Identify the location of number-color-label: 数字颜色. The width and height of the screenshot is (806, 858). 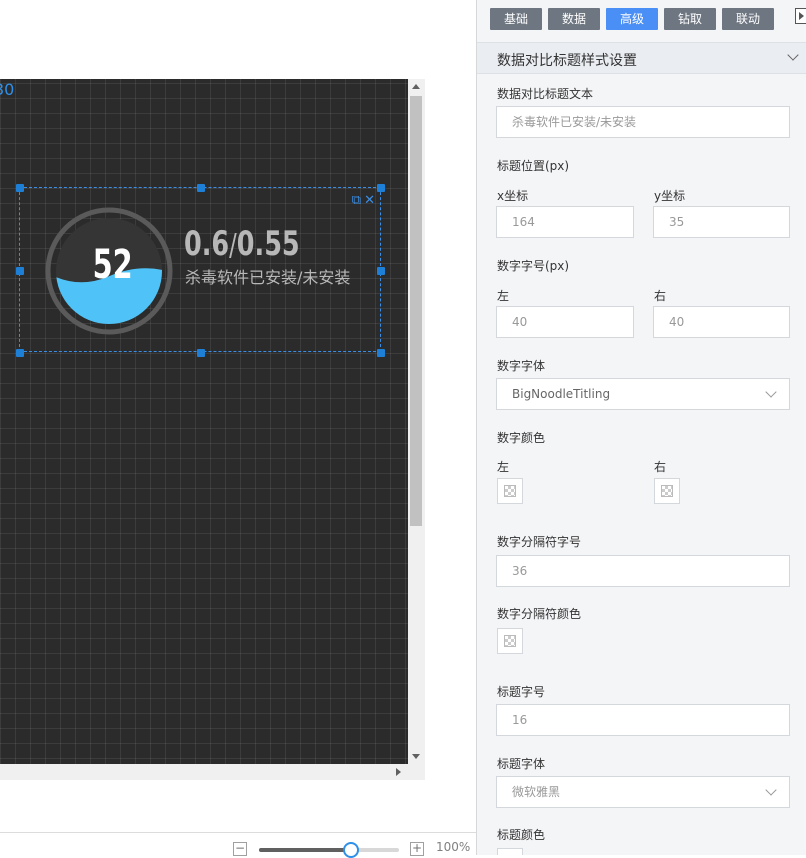
(521, 438).